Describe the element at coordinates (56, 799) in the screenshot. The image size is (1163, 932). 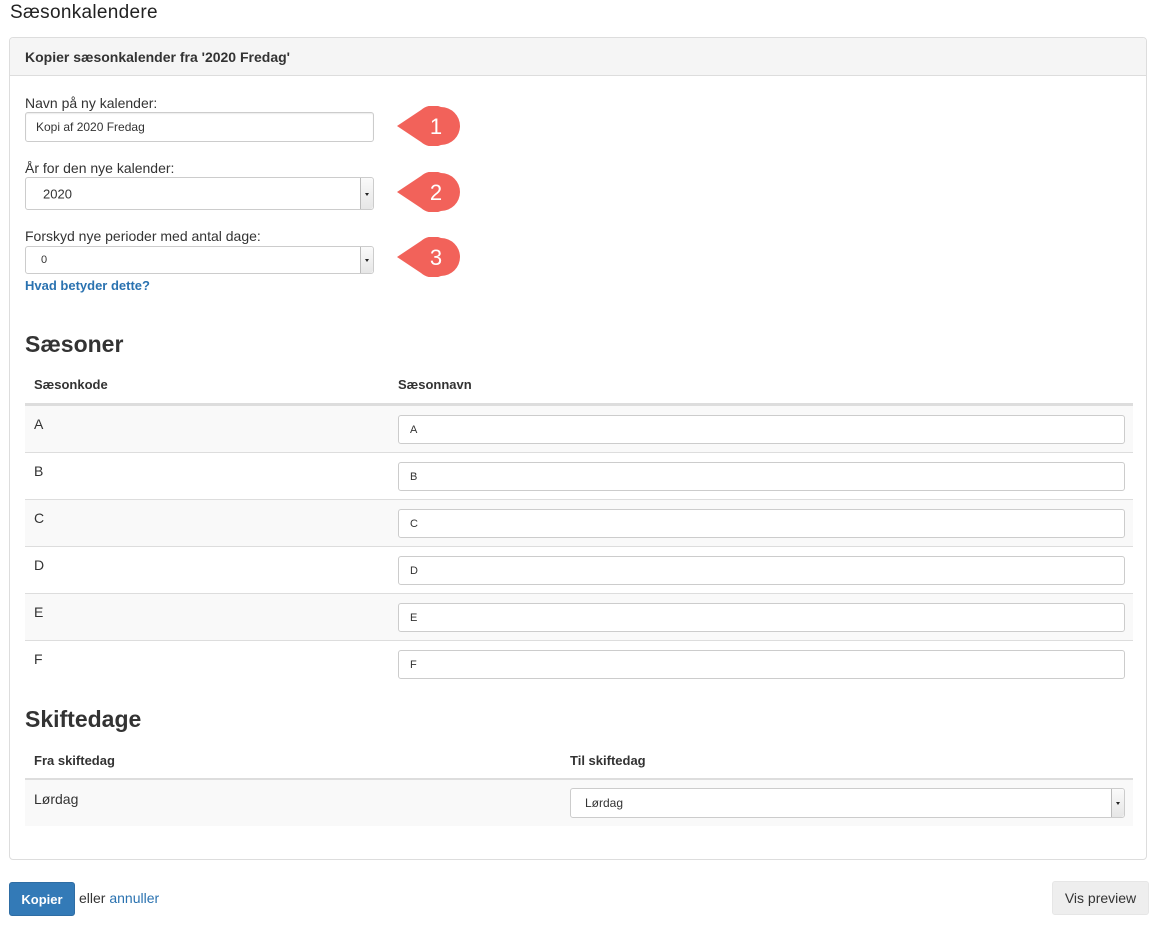
I see `changeover-from-value: Lørdag` at that location.